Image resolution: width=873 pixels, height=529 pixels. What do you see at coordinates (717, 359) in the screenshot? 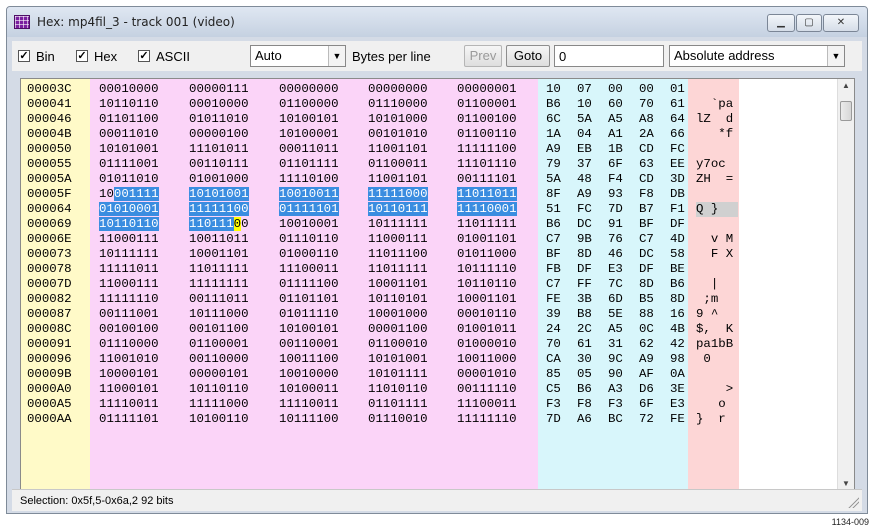
I see `ascii-text: 0` at bounding box center [717, 359].